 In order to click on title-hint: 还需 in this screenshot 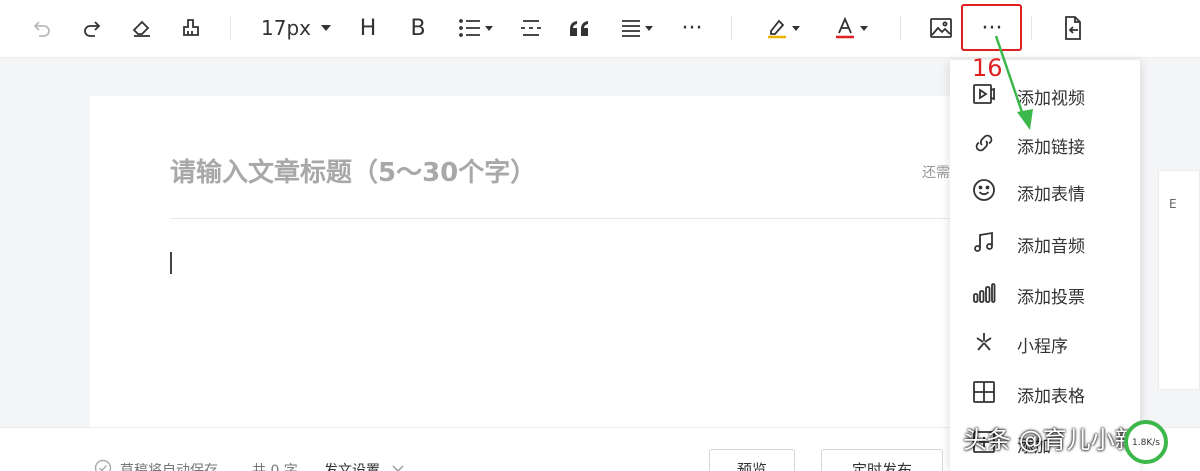, I will do `click(936, 173)`.